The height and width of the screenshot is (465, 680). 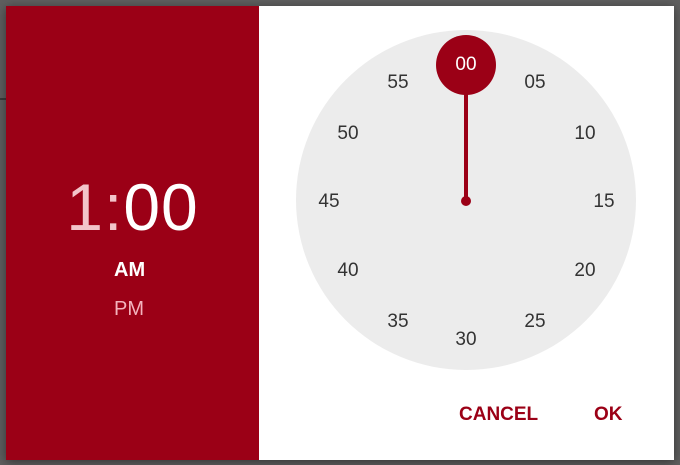 What do you see at coordinates (129, 270) in the screenshot?
I see `am-toggle: AM` at bounding box center [129, 270].